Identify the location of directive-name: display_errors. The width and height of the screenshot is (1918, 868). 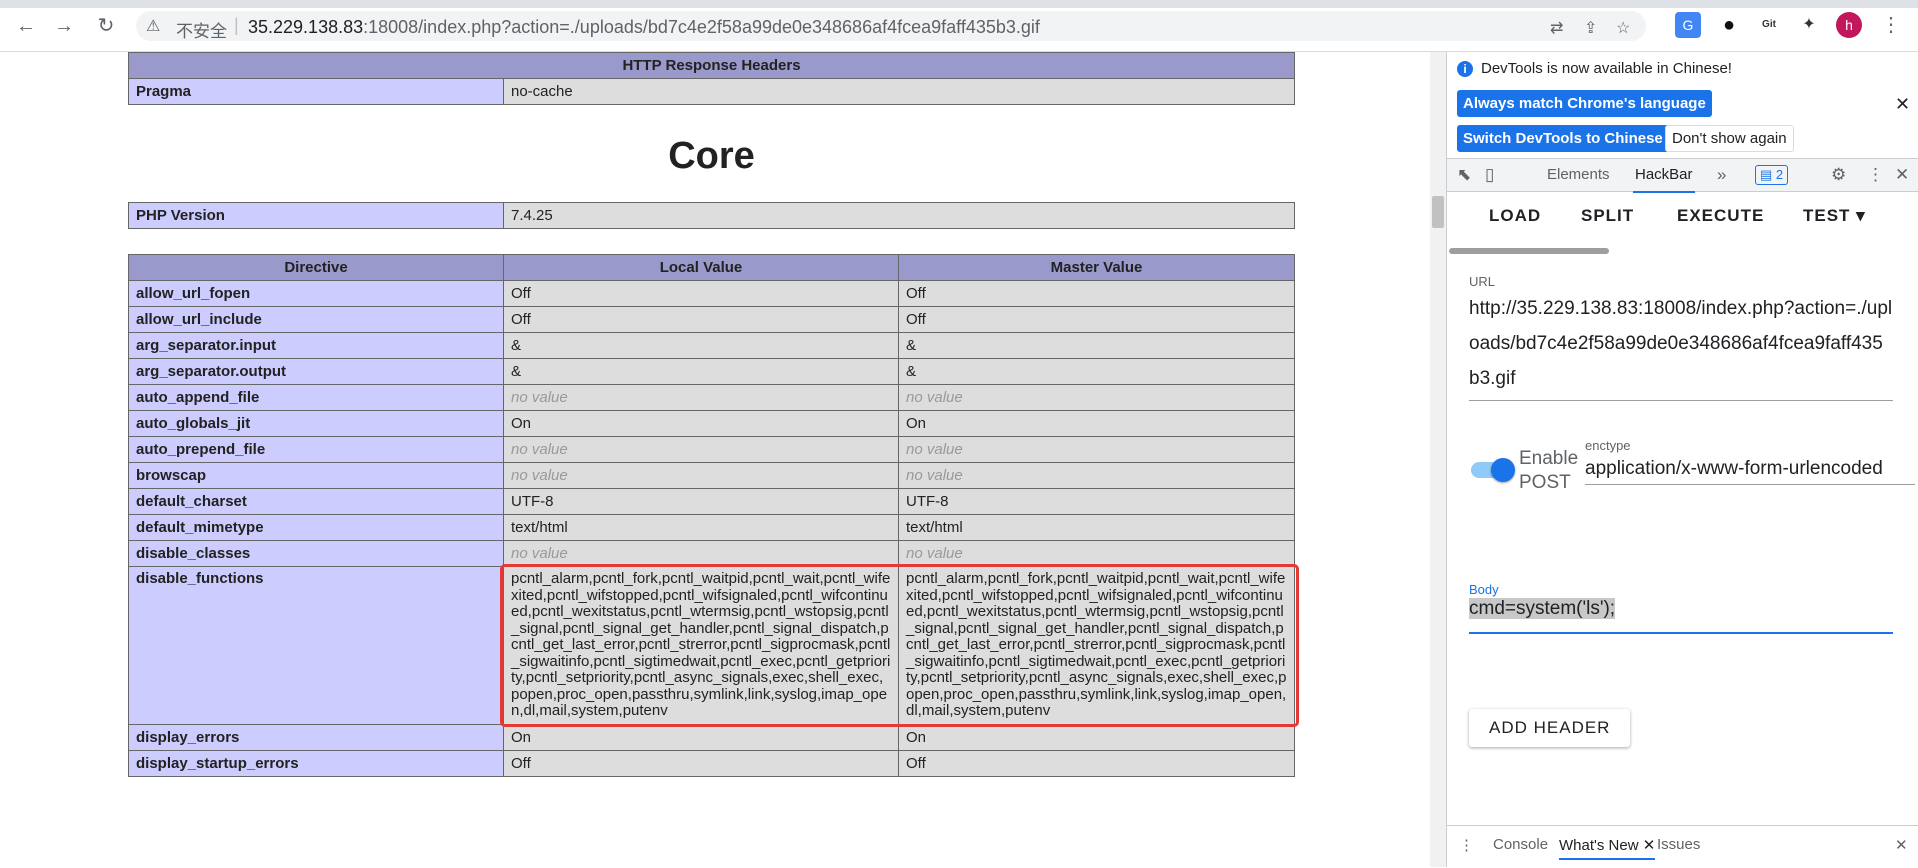
(316, 737).